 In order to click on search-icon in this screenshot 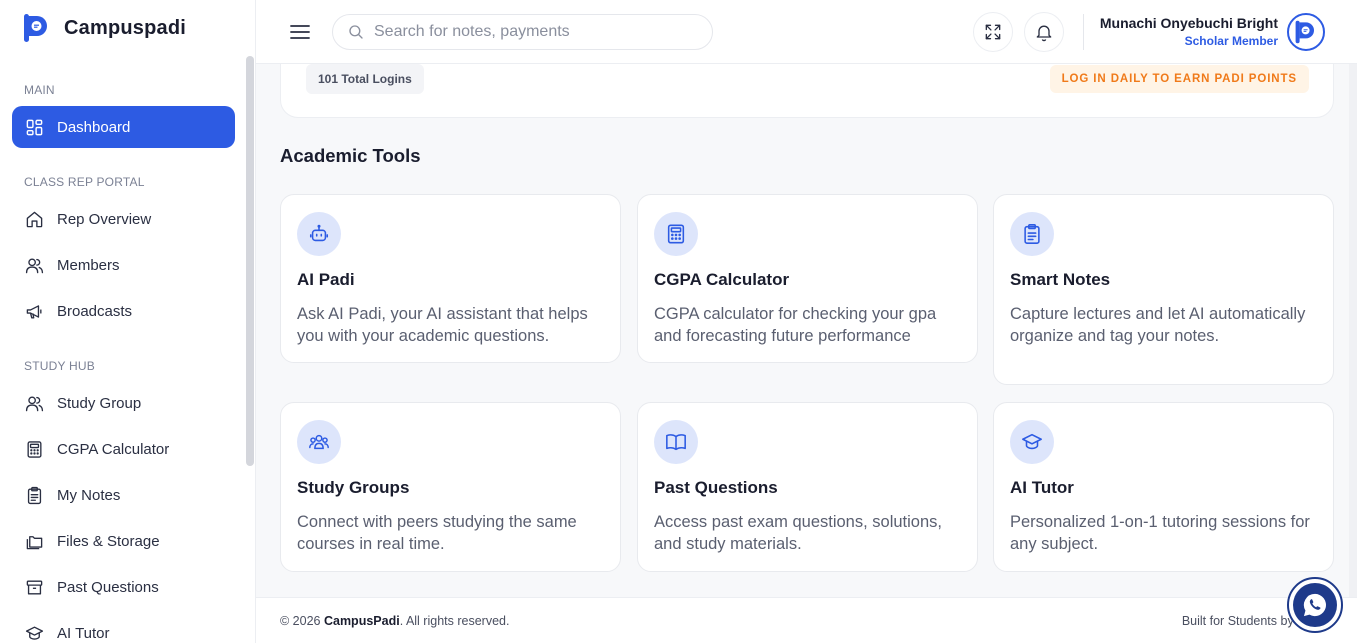, I will do `click(356, 32)`.